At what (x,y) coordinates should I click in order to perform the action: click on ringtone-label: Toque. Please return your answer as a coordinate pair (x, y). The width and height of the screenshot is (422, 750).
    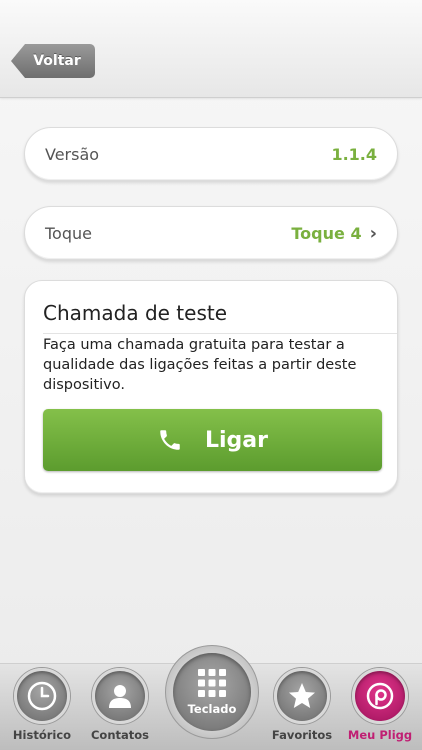
    Looking at the image, I should click on (68, 233).